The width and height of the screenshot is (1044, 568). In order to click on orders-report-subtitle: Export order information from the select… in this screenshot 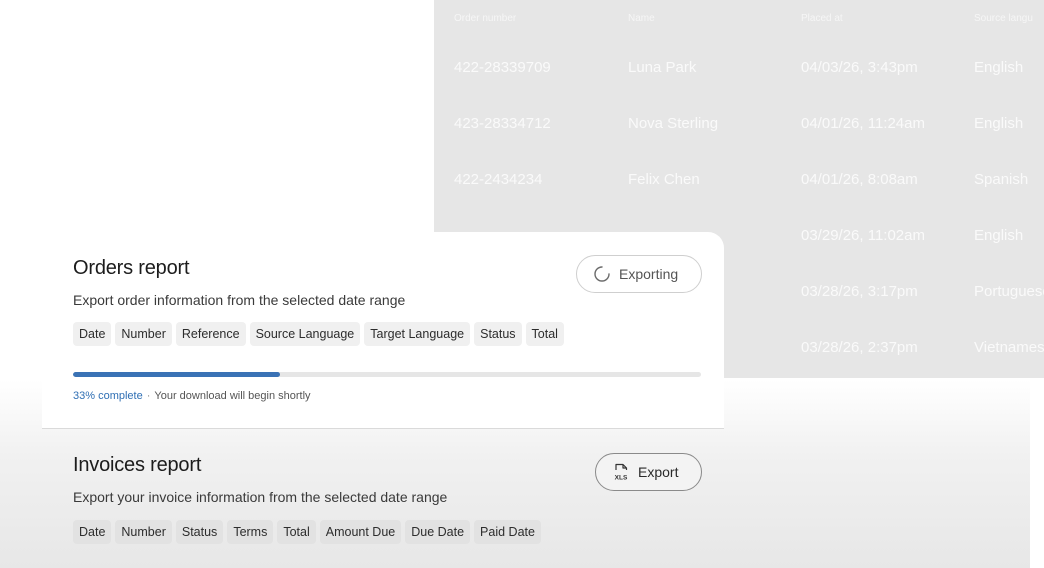, I will do `click(239, 300)`.